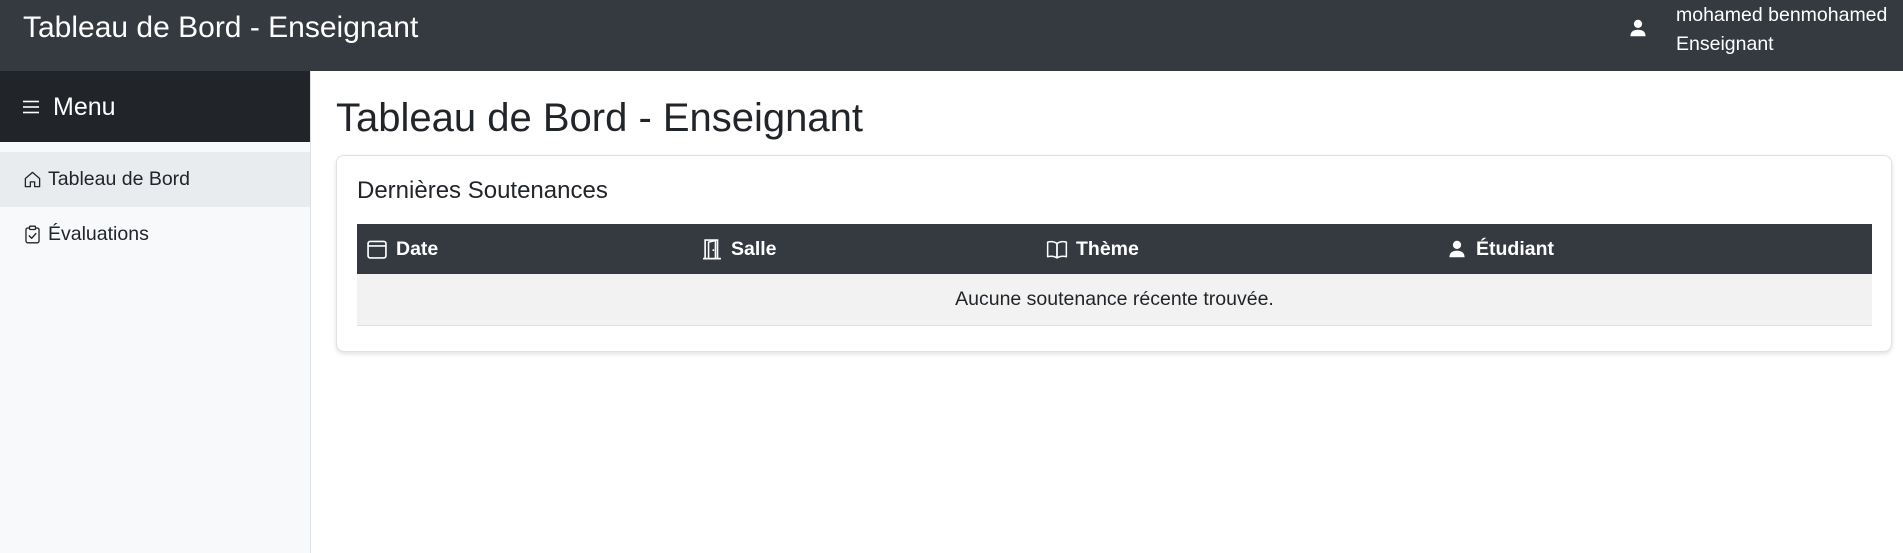 This screenshot has height=553, width=1903. Describe the element at coordinates (712, 249) in the screenshot. I see `door-icon` at that location.